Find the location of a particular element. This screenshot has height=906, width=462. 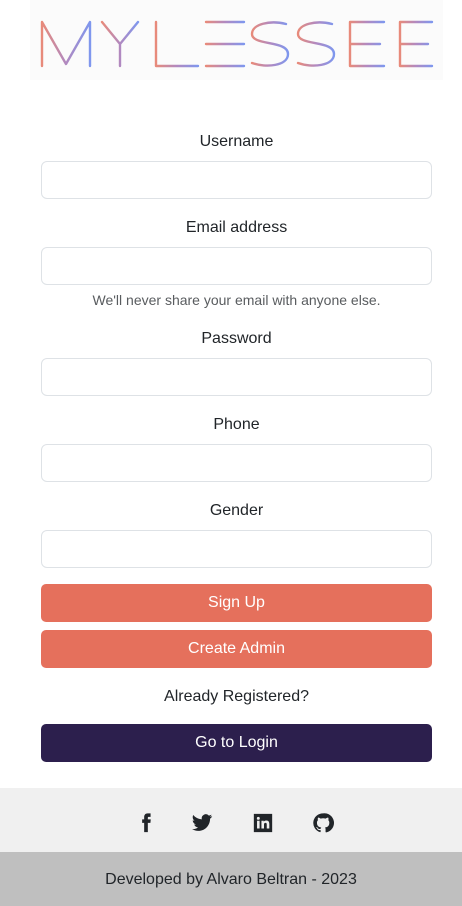

email-input is located at coordinates (236, 266).